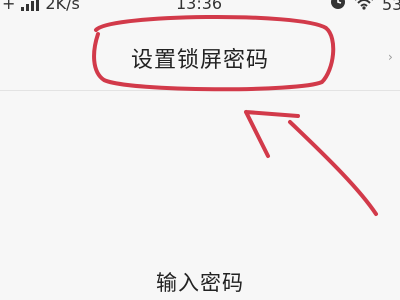 This screenshot has height=300, width=400. I want to click on wifi-icon, so click(364, 7).